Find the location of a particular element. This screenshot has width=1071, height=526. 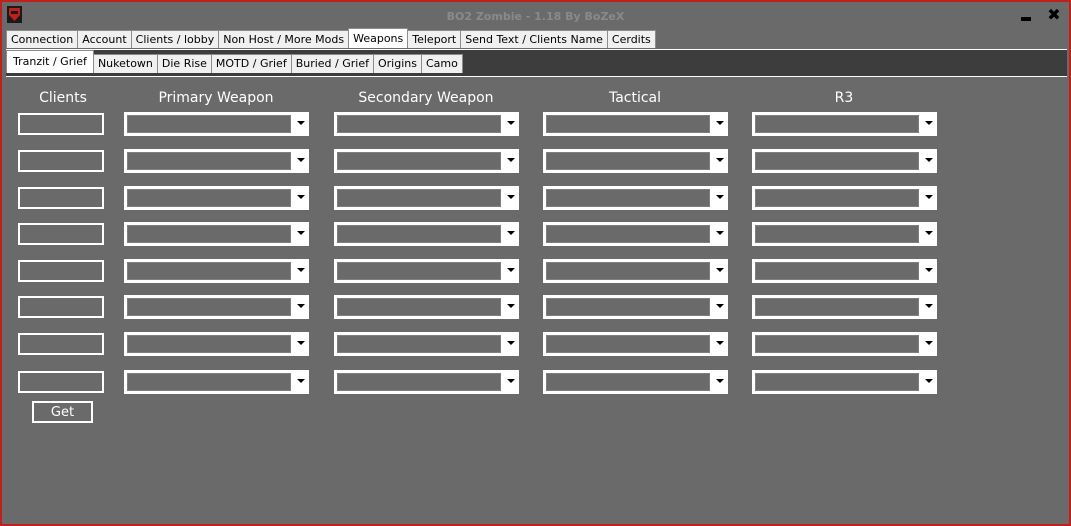

r3-column-header: R3 is located at coordinates (844, 98).